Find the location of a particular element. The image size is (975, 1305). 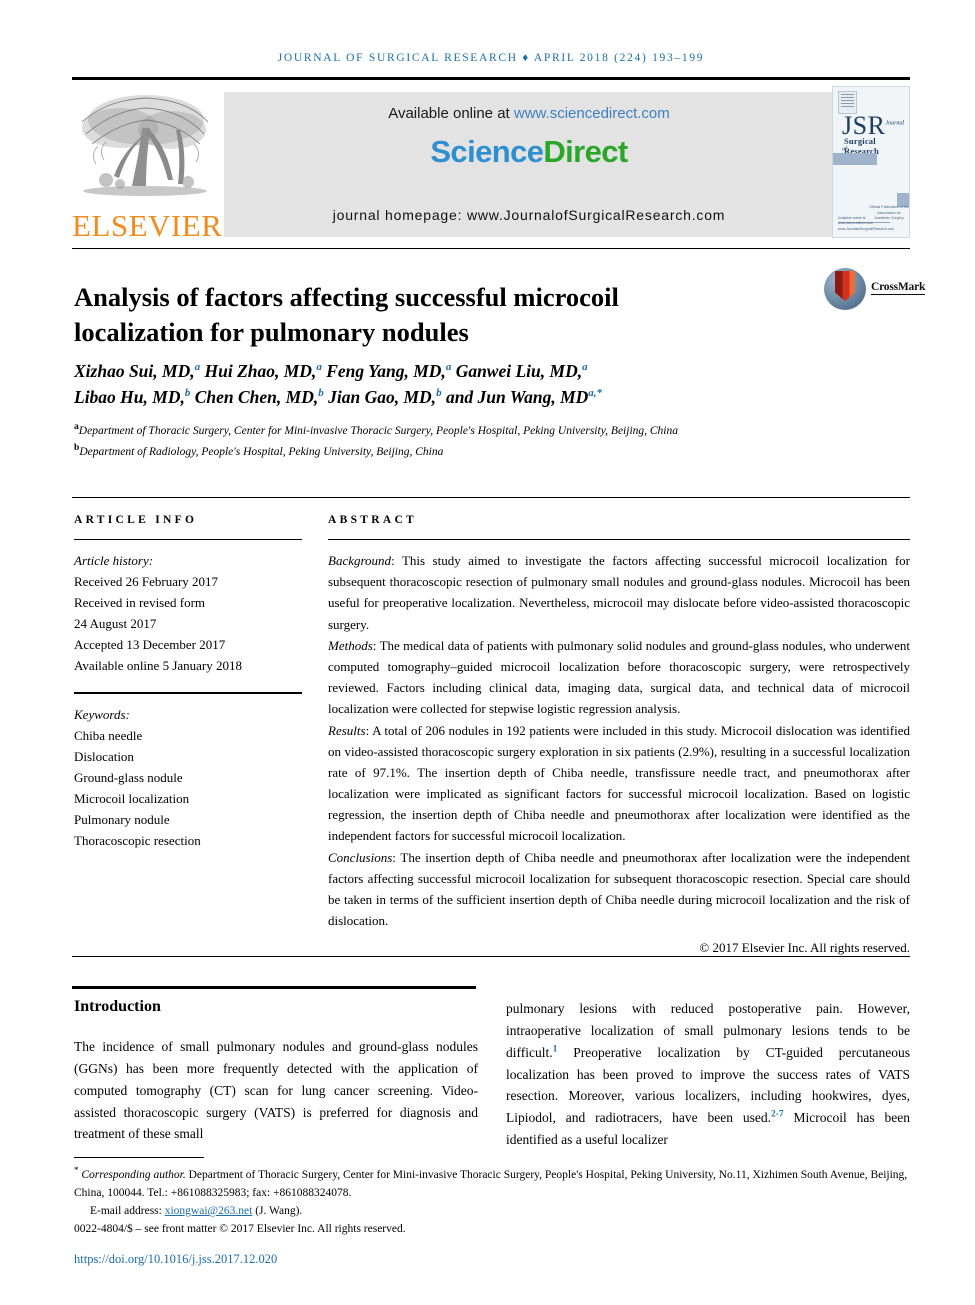

cover-accent-bar-left is located at coordinates (855, 159).